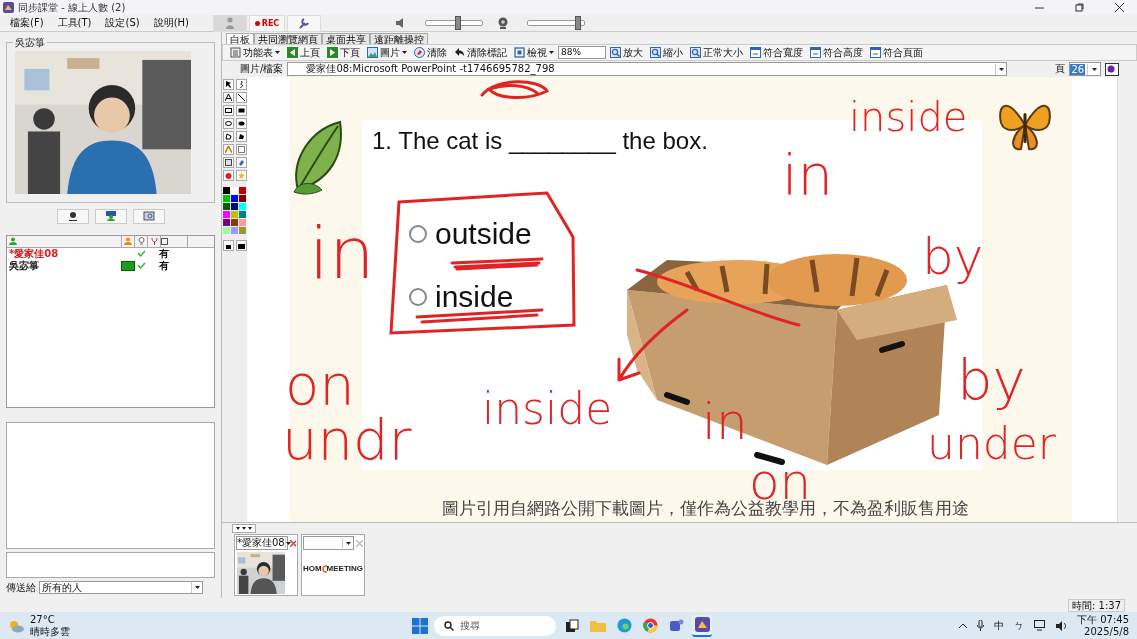  What do you see at coordinates (288, 38) in the screenshot?
I see `tab: 共同瀏覽網頁` at bounding box center [288, 38].